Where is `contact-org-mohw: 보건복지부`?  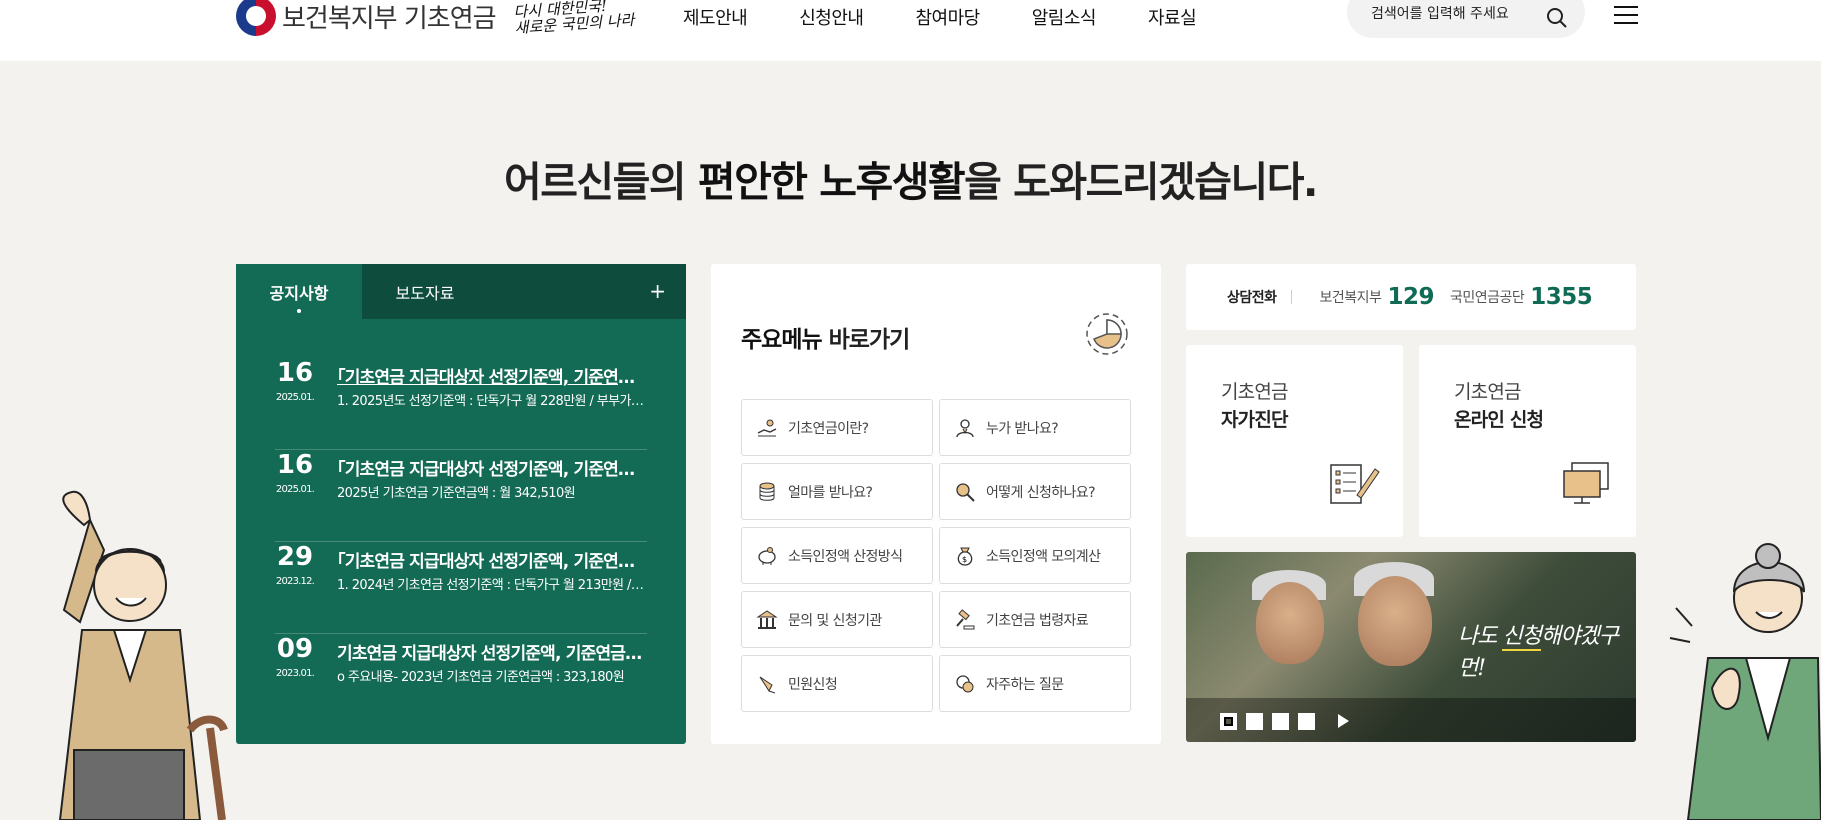 contact-org-mohw: 보건복지부 is located at coordinates (1350, 298).